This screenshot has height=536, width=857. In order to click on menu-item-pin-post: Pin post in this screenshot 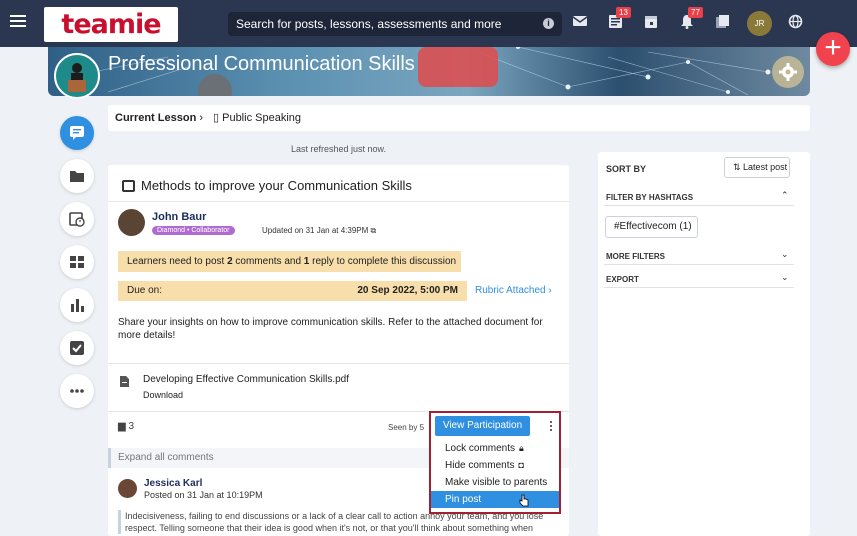, I will do `click(495, 499)`.